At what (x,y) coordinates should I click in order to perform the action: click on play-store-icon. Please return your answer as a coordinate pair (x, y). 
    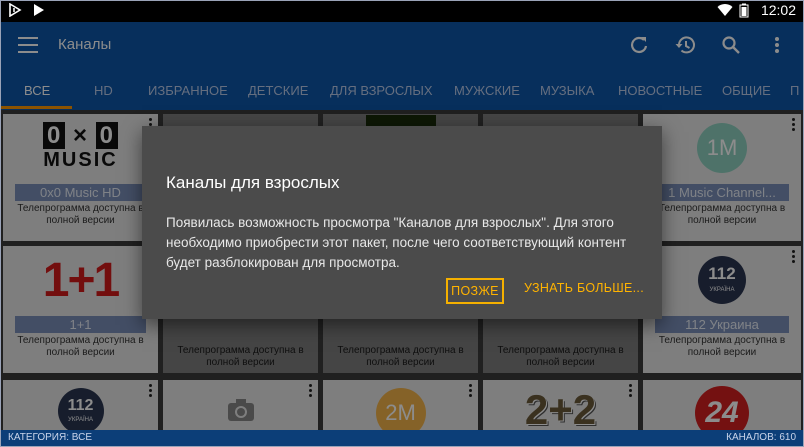
    Looking at the image, I should click on (39, 10).